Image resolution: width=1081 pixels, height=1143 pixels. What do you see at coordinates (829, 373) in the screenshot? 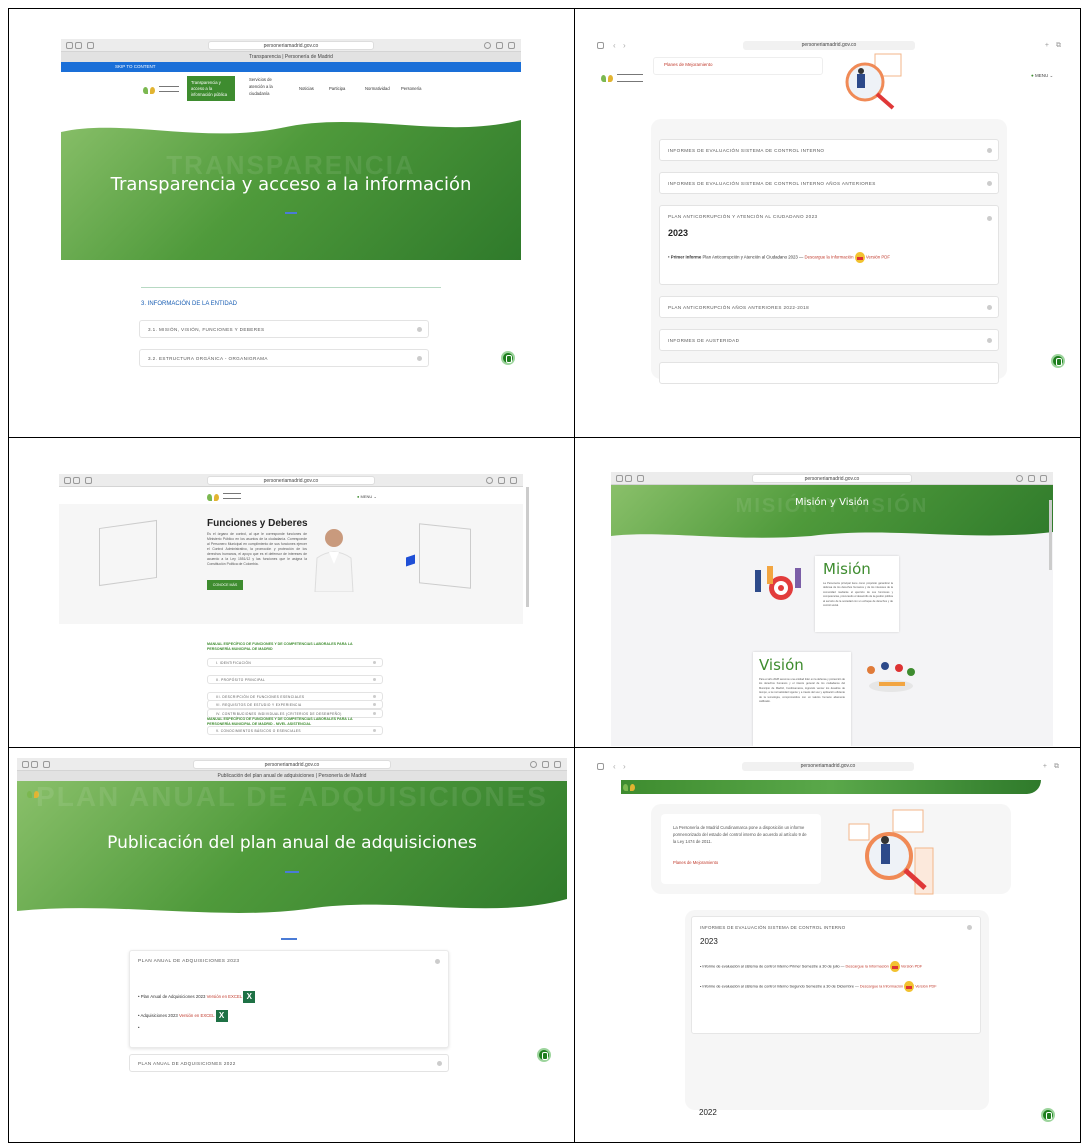
I see `accordion-next` at bounding box center [829, 373].